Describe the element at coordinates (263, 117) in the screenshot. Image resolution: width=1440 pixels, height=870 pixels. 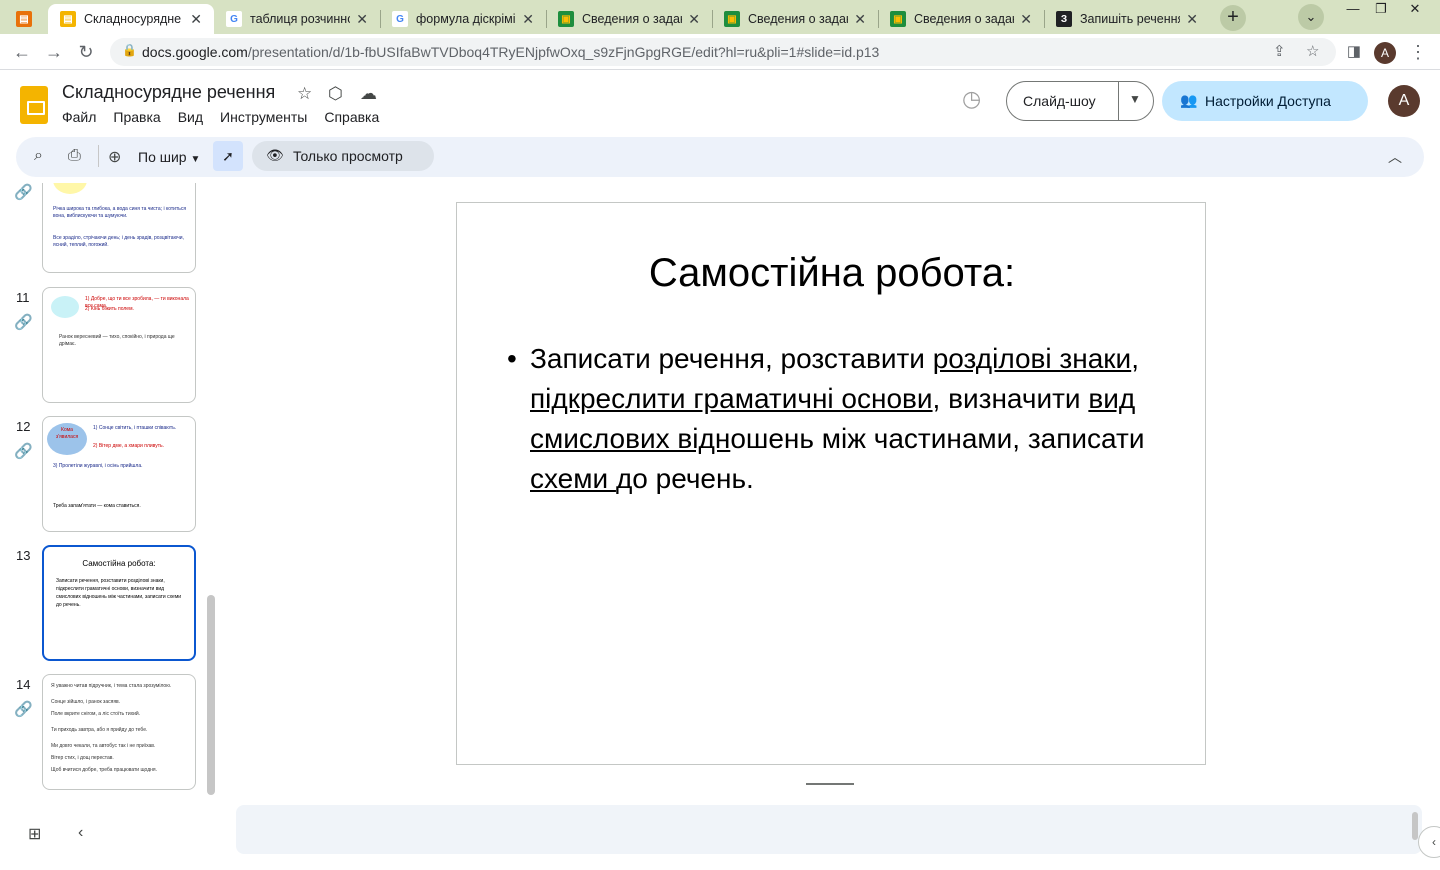
I see `menu-tools: Инструменты` at that location.